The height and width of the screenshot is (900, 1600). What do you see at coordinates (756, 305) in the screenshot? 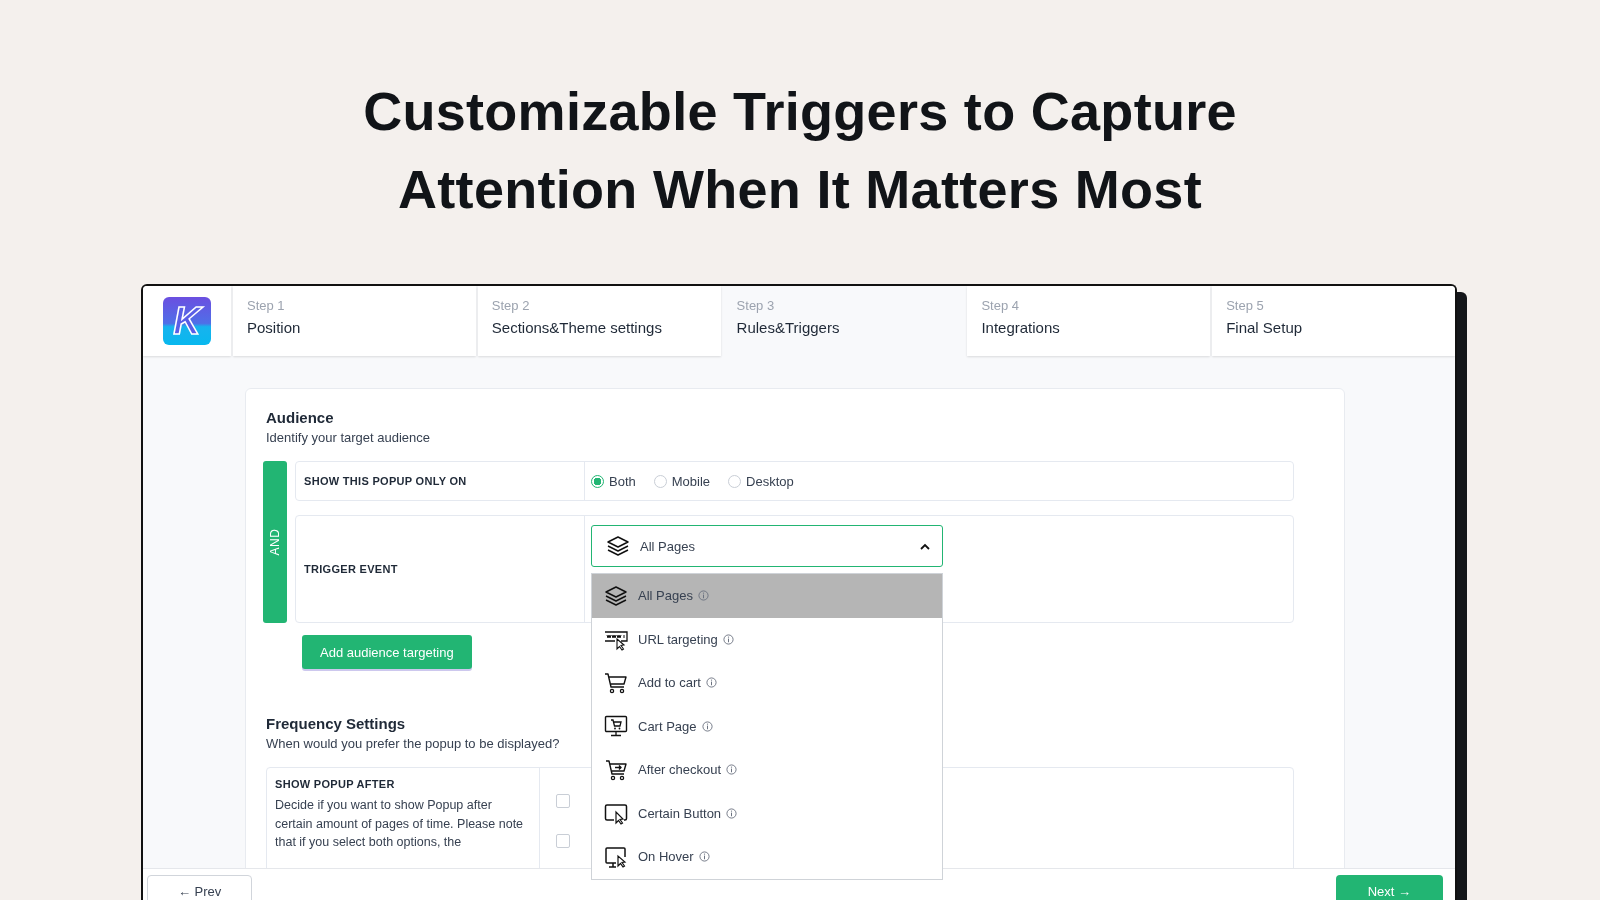
I see `step-number: Step 3` at bounding box center [756, 305].